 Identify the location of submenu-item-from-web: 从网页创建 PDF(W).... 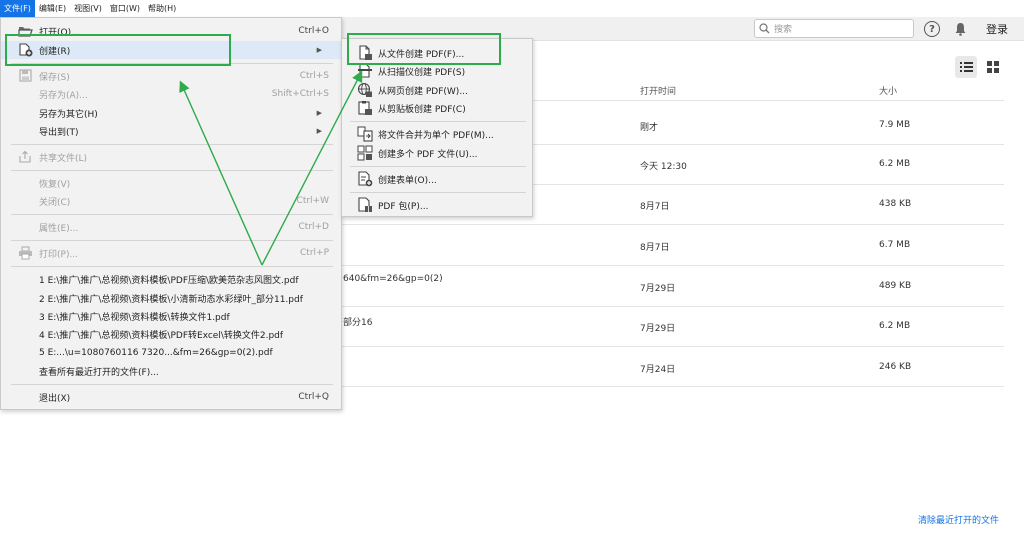
(437, 90).